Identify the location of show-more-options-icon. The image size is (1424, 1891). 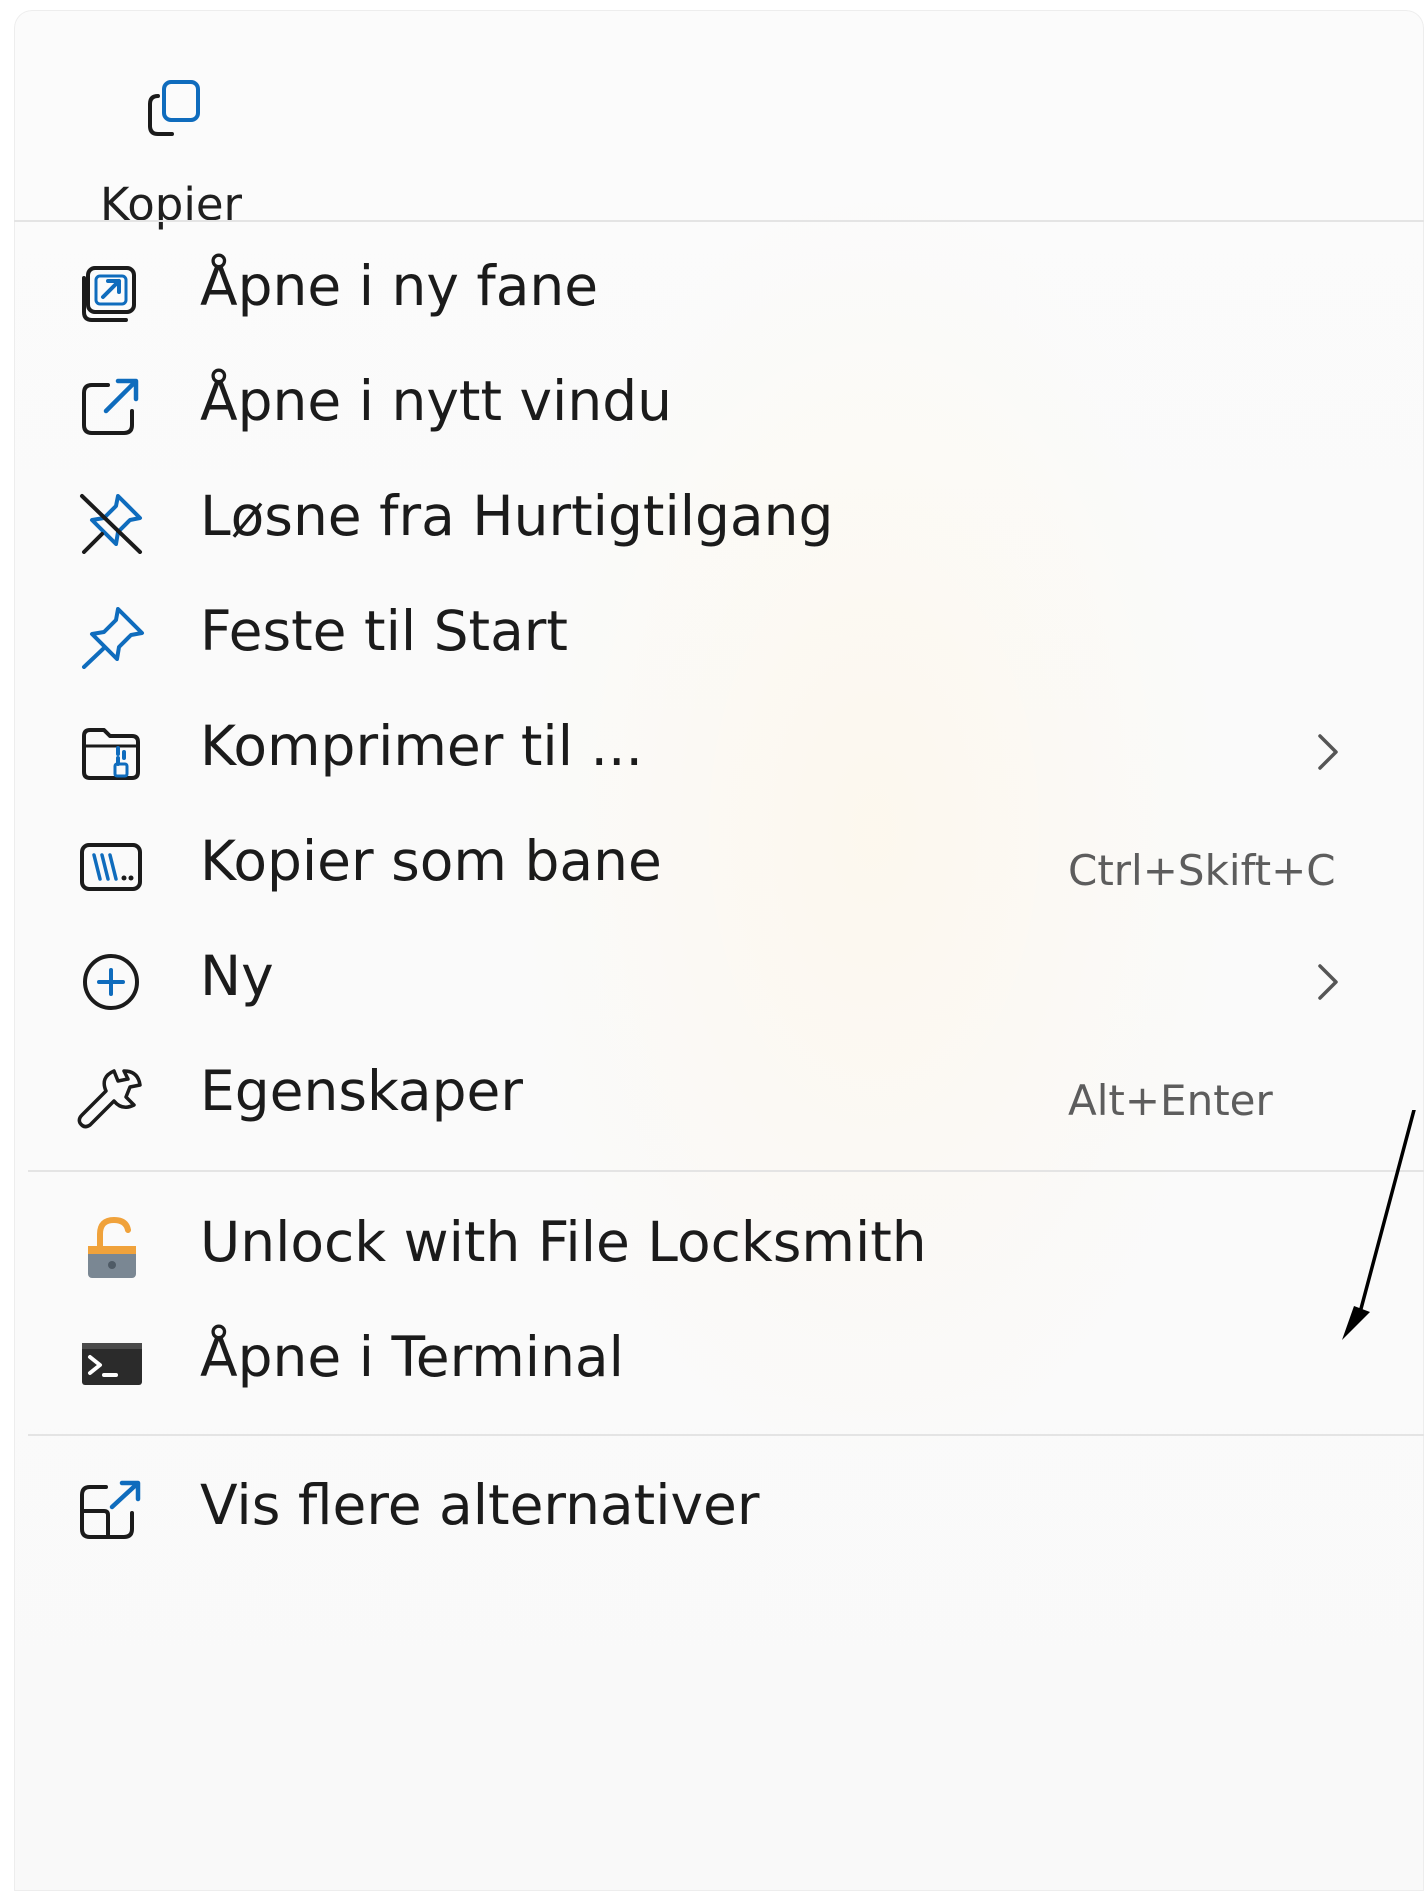
(111, 1511).